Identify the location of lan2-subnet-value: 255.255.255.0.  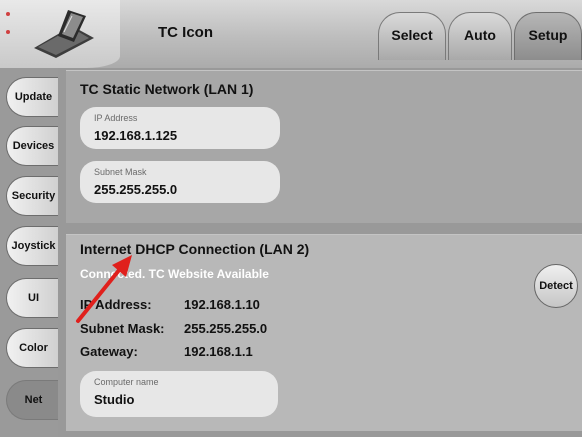
(226, 328).